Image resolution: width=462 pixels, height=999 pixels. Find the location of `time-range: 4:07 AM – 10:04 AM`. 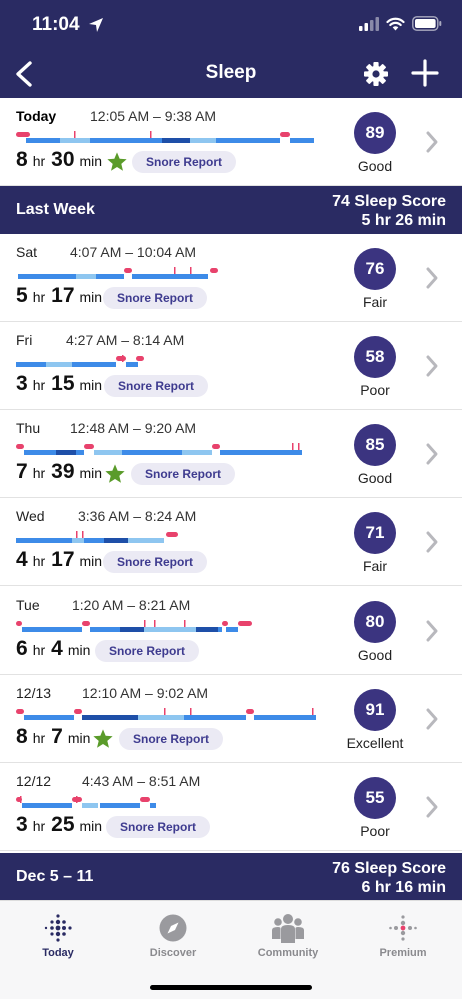

time-range: 4:07 AM – 10:04 AM is located at coordinates (133, 252).